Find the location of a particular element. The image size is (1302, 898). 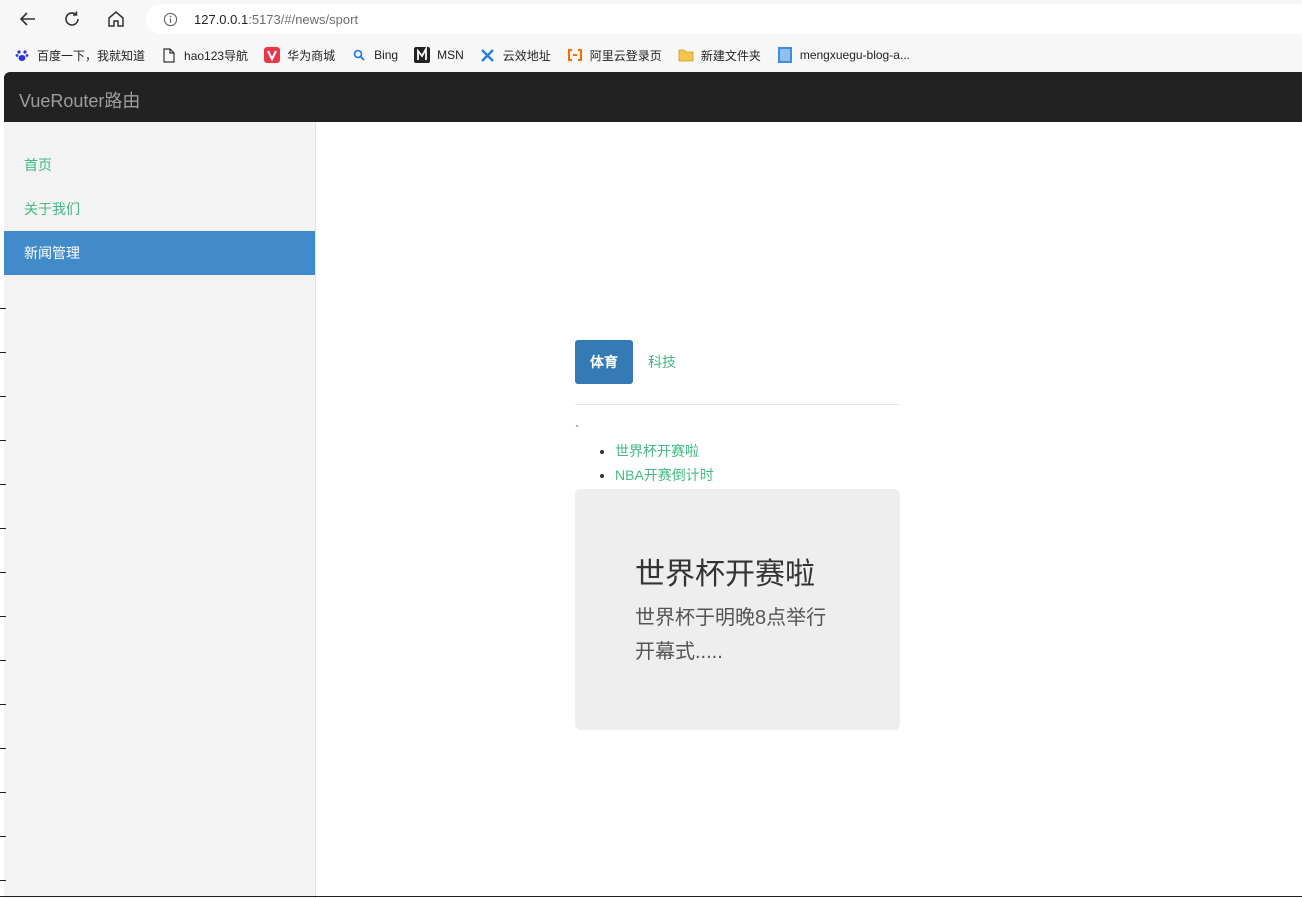

tab-sport: 体育 is located at coordinates (604, 362).